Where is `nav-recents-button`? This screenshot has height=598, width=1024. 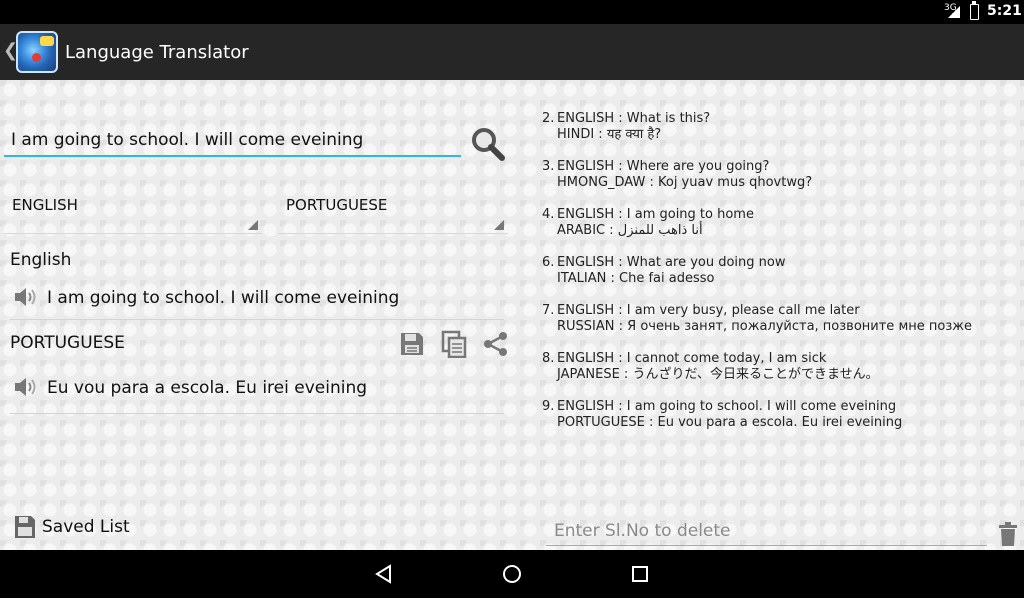
nav-recents-button is located at coordinates (640, 574).